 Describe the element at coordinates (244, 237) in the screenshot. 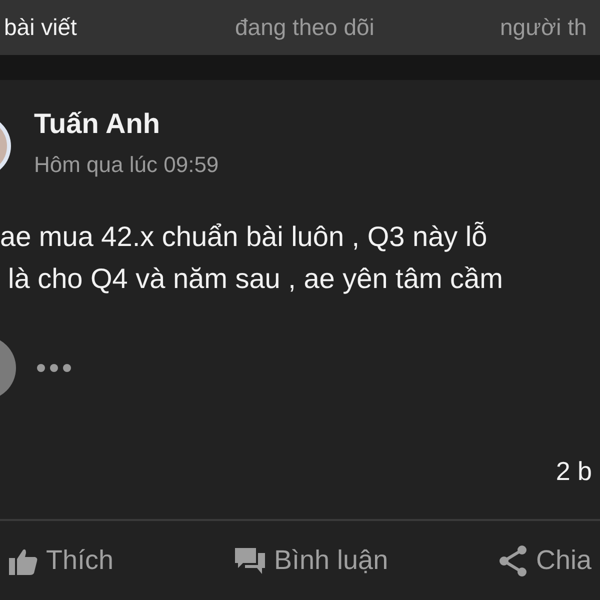

I see `post-text-line: ae mua 42.x chuẩn bài luôn , Q3 này lỗ` at that location.